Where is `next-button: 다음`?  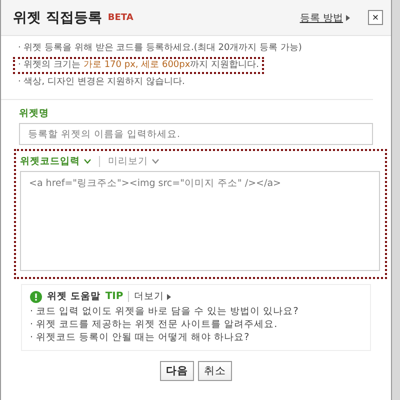 next-button: 다음 is located at coordinates (177, 371).